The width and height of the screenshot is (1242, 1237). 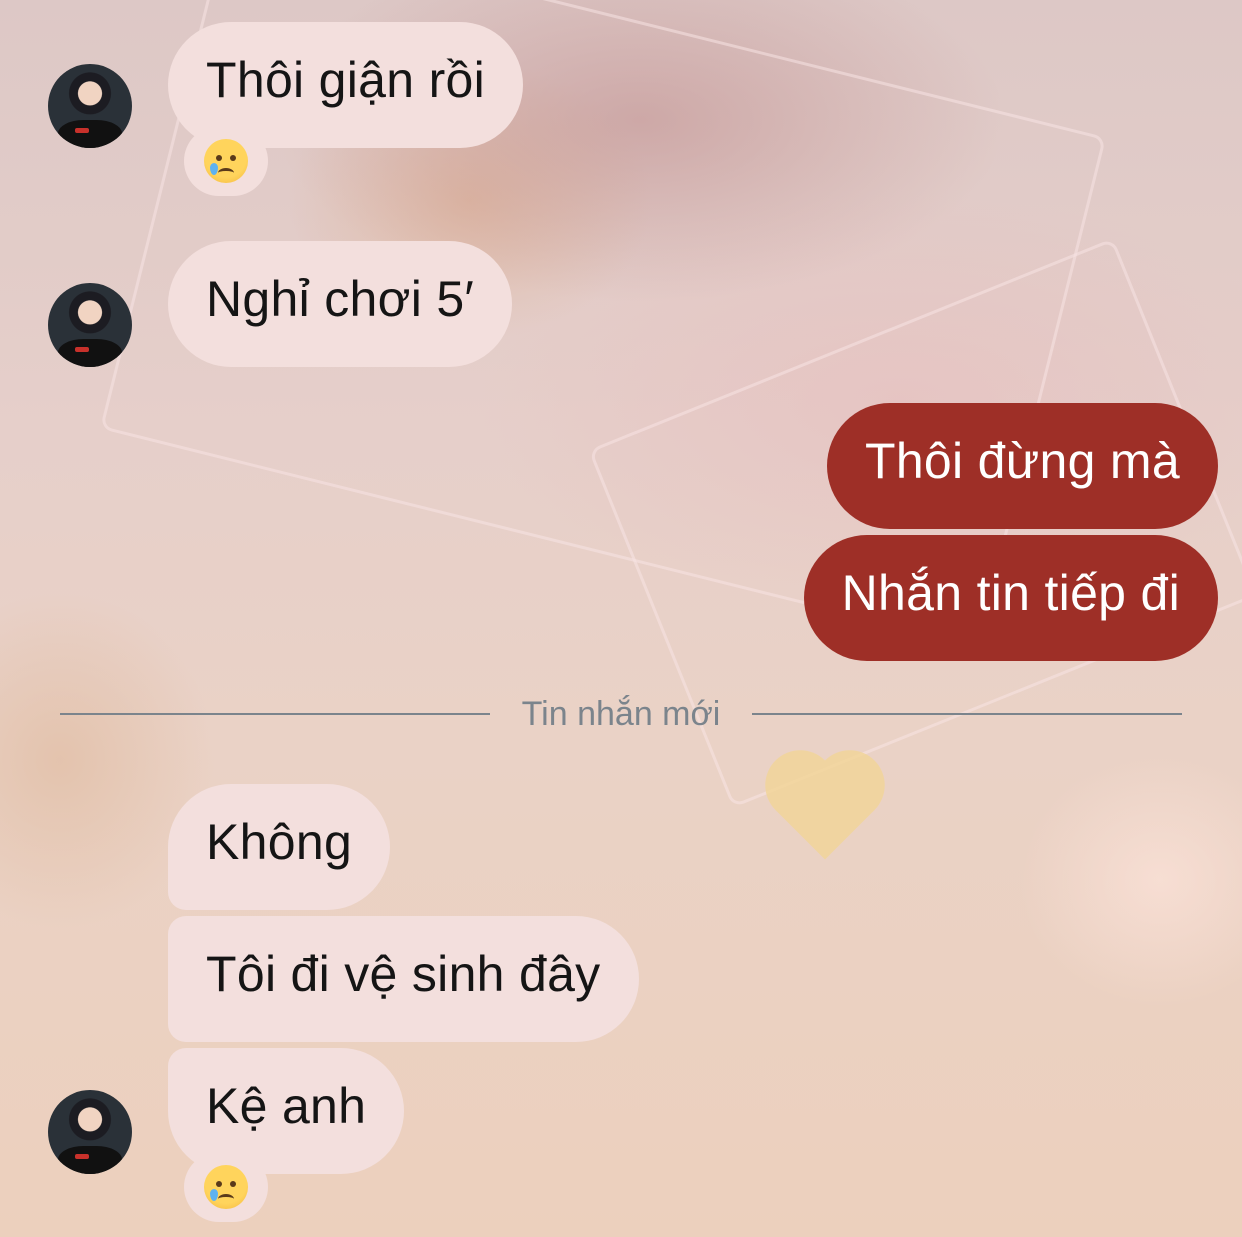 I want to click on heart-decoration, so click(x=825, y=810).